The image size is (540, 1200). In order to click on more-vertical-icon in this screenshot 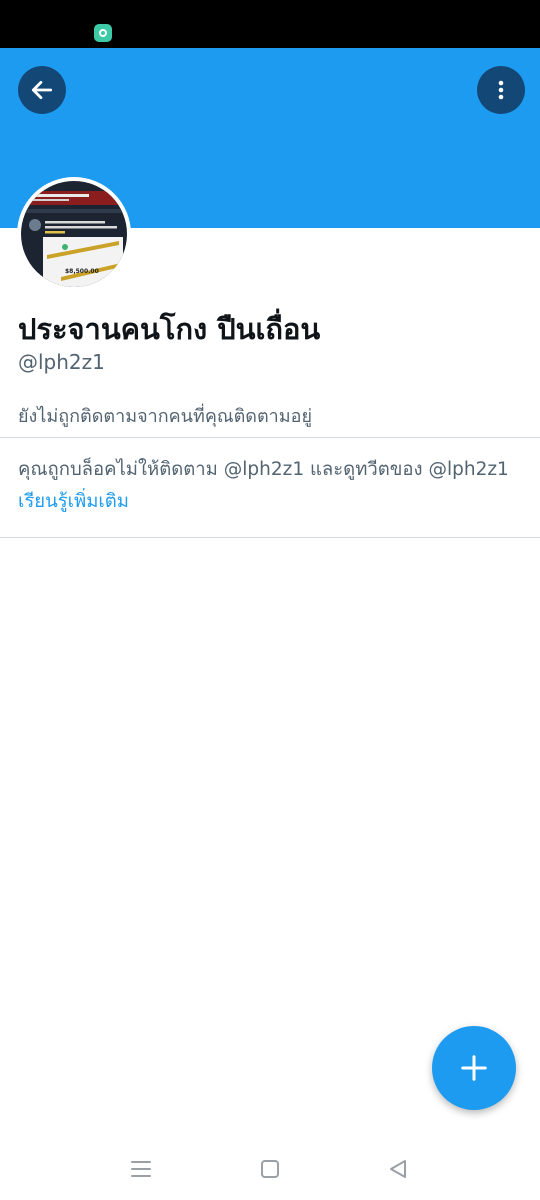, I will do `click(501, 90)`.